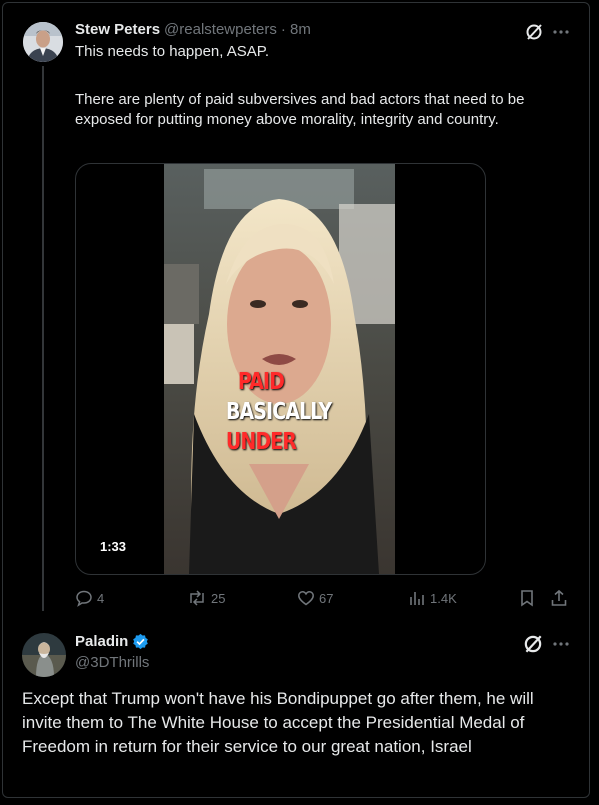 Image resolution: width=599 pixels, height=805 pixels. What do you see at coordinates (296, 29) in the screenshot?
I see `tweet-time: · 8m` at bounding box center [296, 29].